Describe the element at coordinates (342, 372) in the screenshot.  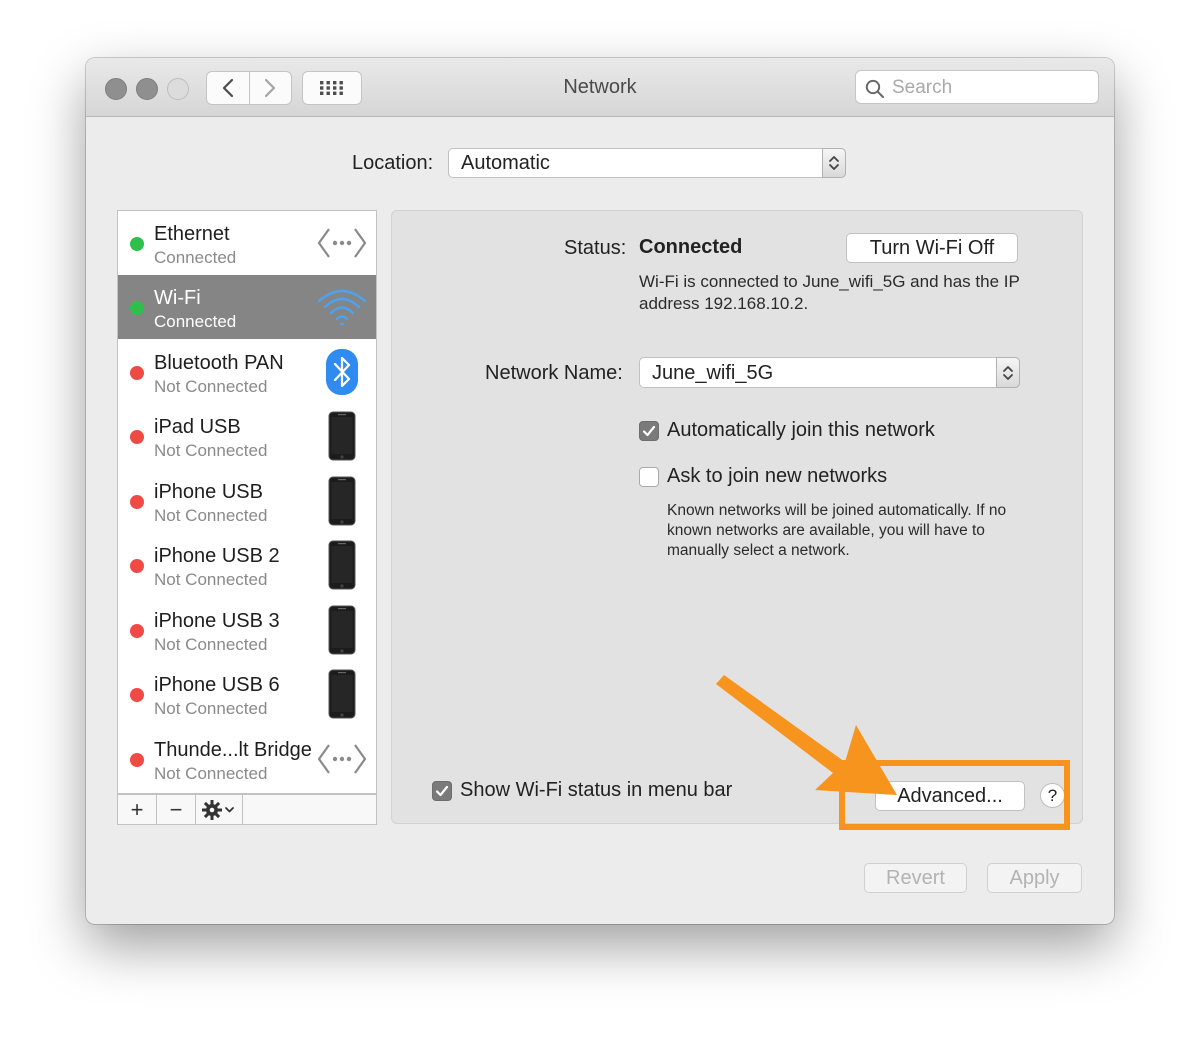
I see `bluetooth-icon` at that location.